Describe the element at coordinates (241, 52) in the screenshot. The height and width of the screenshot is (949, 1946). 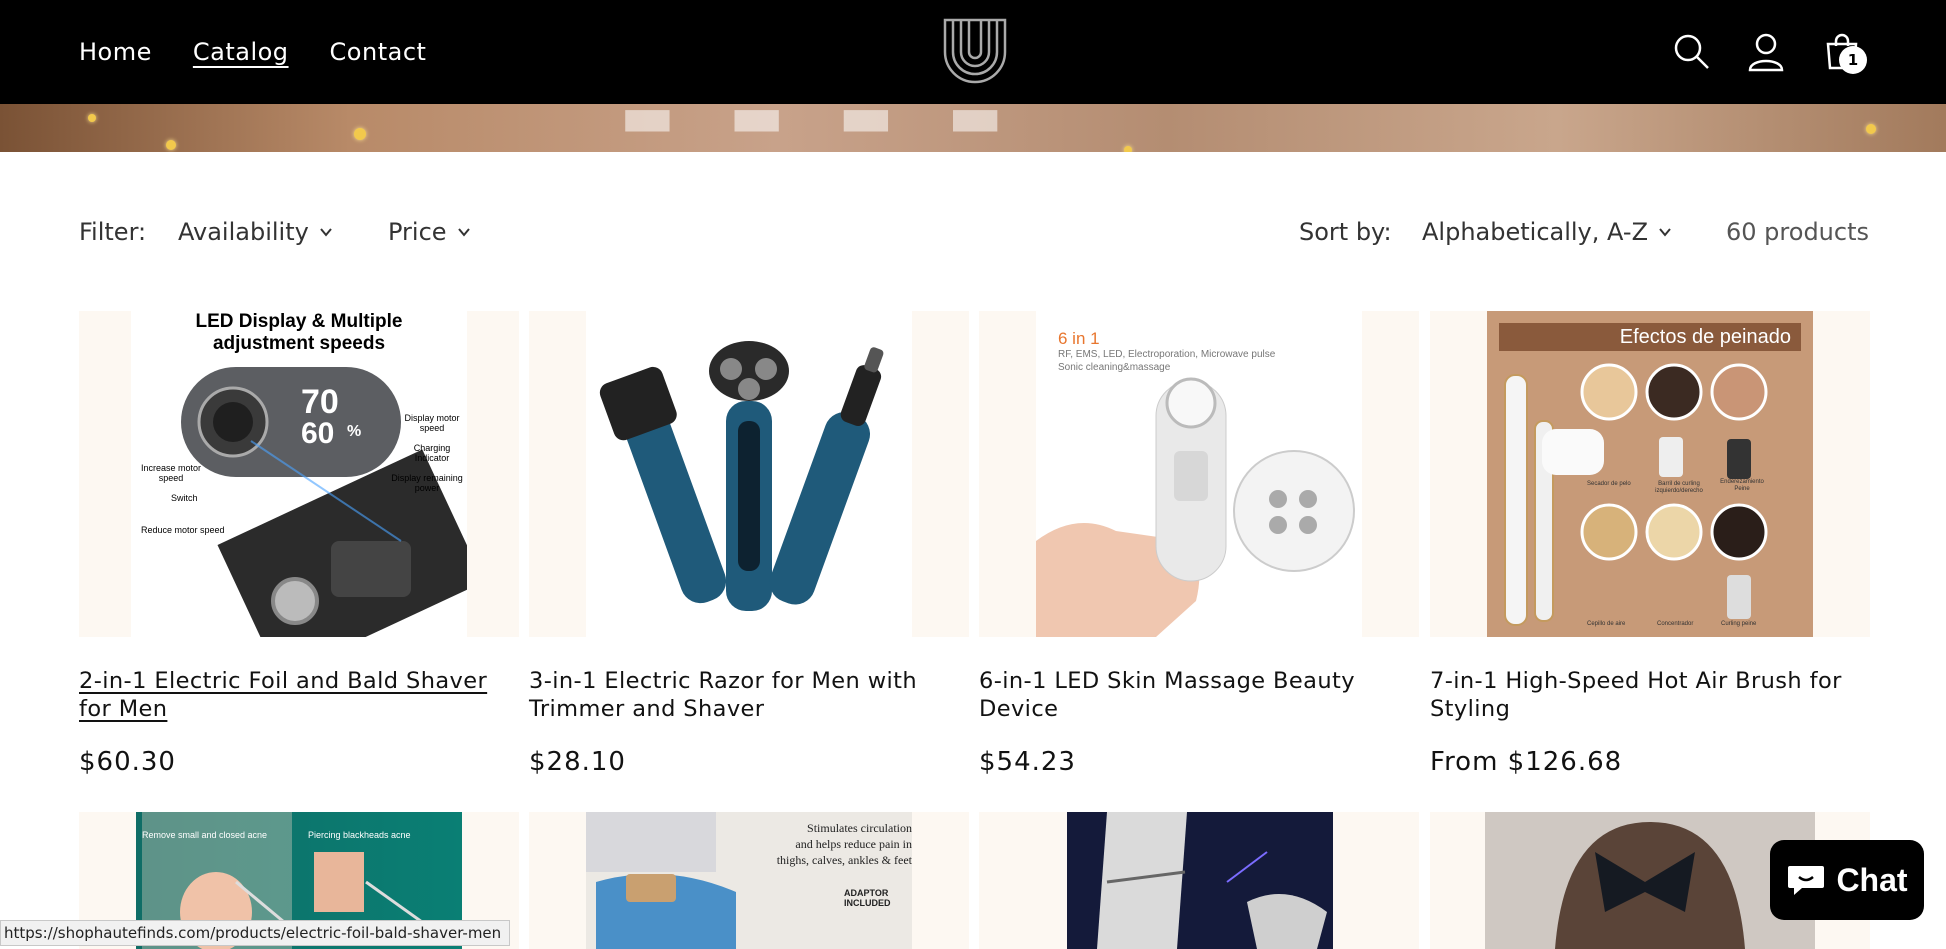
I see `nav-catalog: Catalog` at that location.